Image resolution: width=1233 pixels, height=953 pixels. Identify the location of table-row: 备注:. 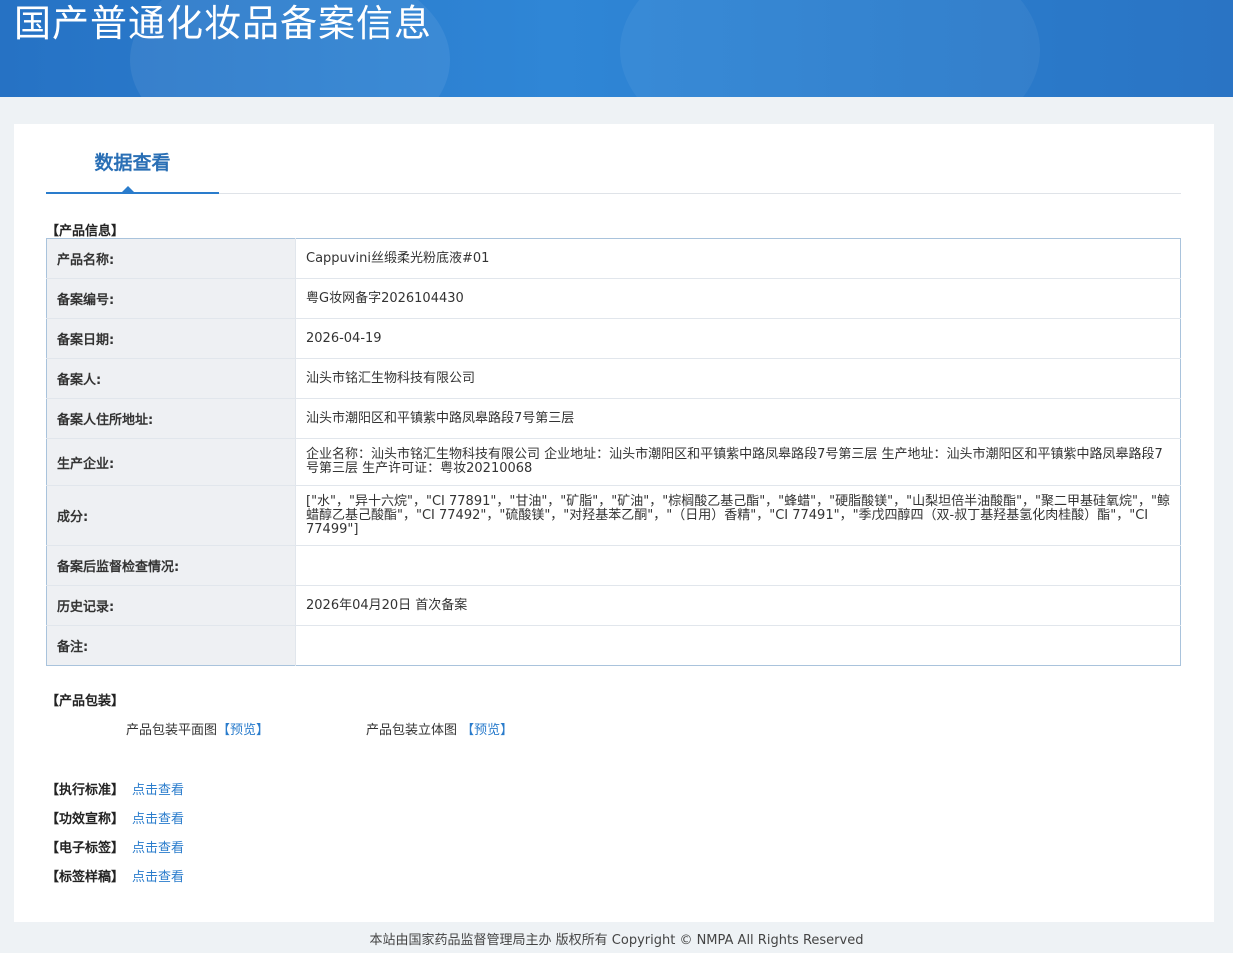
(613, 645).